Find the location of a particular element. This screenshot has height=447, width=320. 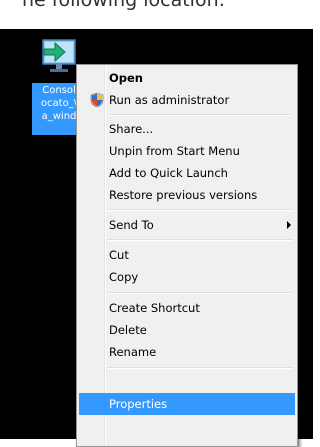

menu-item-create-shortcut: Create Shortcut is located at coordinates (187, 308).